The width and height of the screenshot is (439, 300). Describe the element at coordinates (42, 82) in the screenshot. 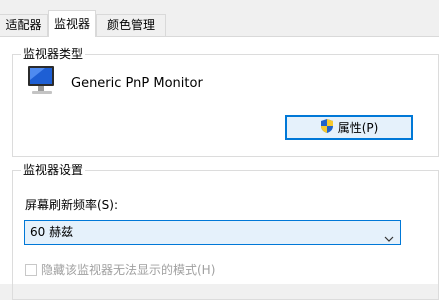

I see `monitor-icon` at that location.